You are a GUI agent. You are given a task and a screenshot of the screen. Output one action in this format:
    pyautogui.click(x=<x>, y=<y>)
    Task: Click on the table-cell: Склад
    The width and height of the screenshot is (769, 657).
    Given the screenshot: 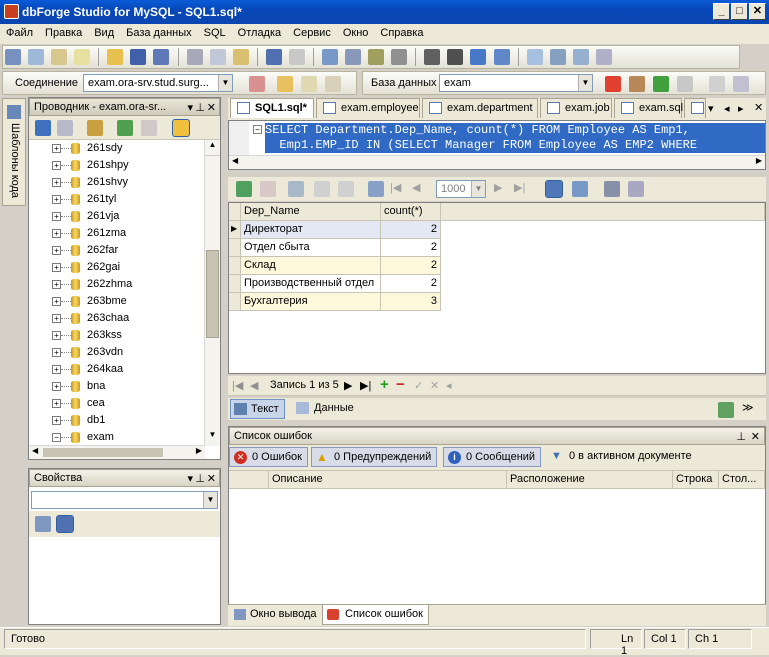 What is the action you would take?
    pyautogui.click(x=311, y=266)
    